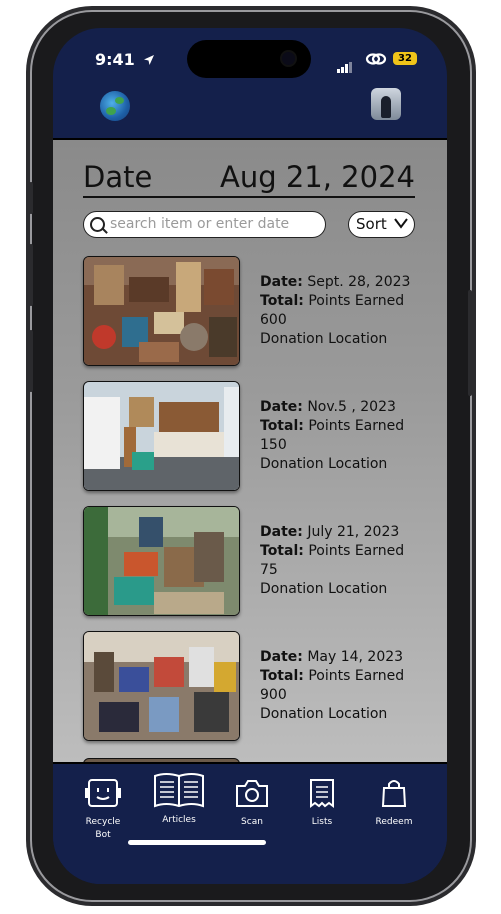 The width and height of the screenshot is (501, 914). What do you see at coordinates (125, 59) in the screenshot?
I see `status-time: 9:41` at bounding box center [125, 59].